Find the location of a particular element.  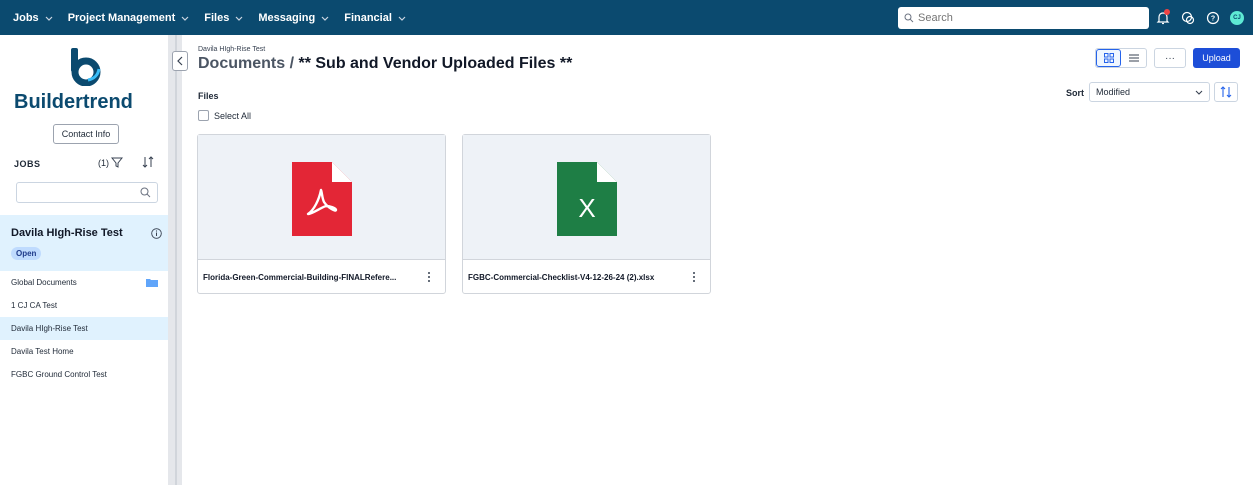

nav-project-management: Project Management is located at coordinates (129, 18).